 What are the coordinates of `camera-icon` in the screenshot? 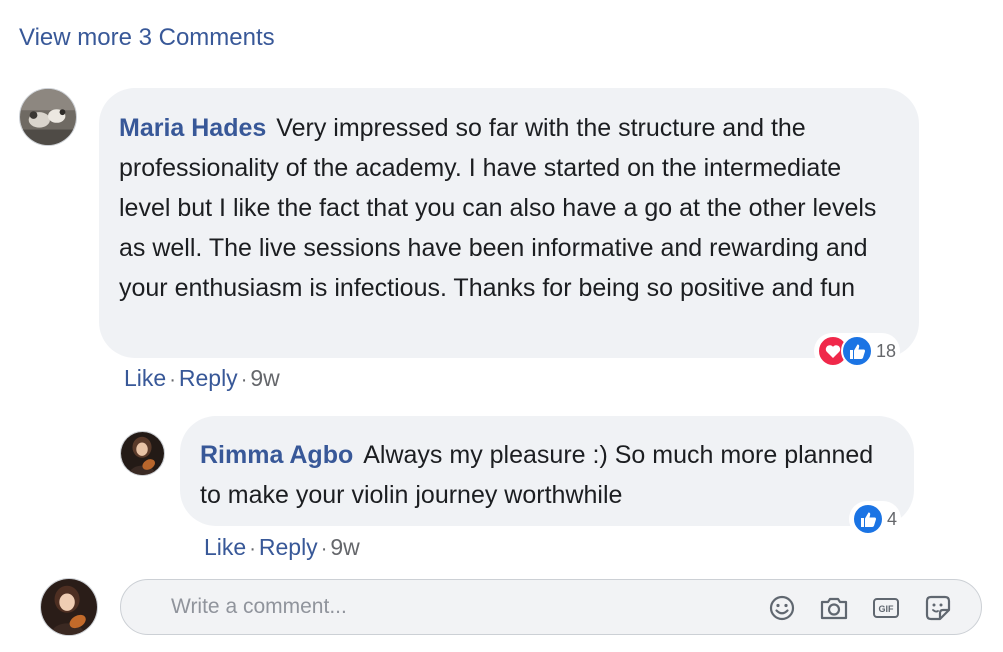 It's located at (834, 608).